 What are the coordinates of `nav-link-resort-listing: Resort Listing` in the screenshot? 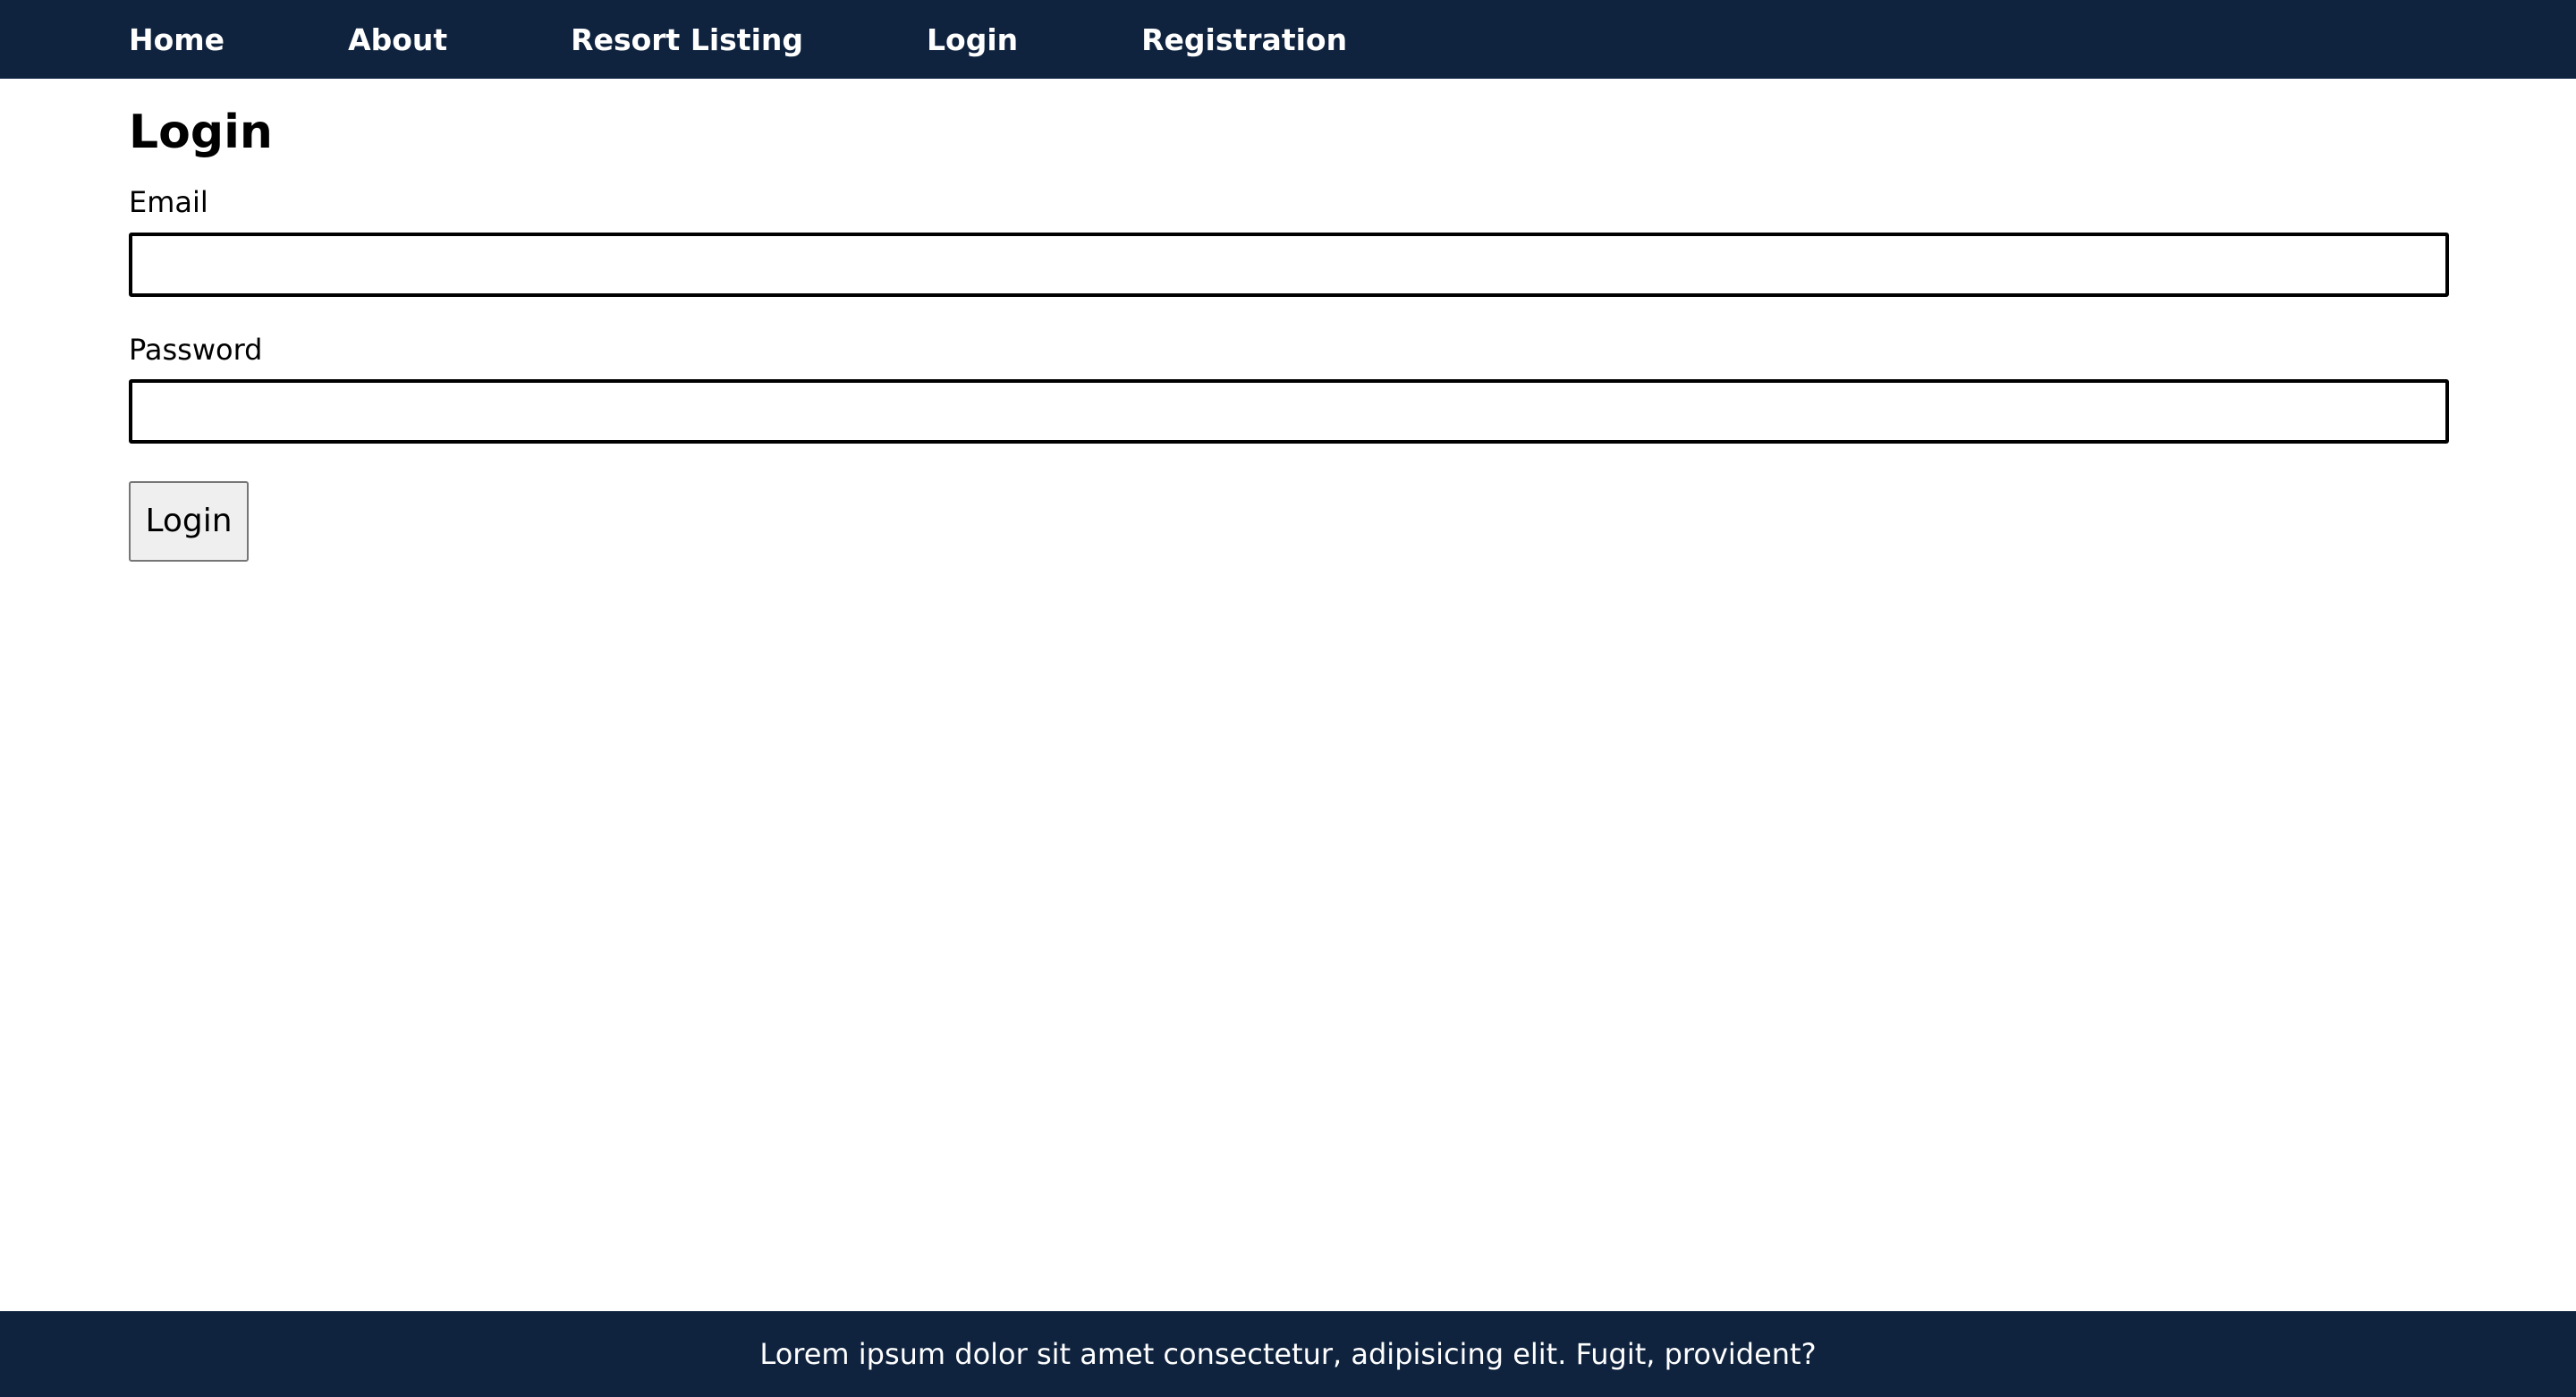 It's located at (687, 39).